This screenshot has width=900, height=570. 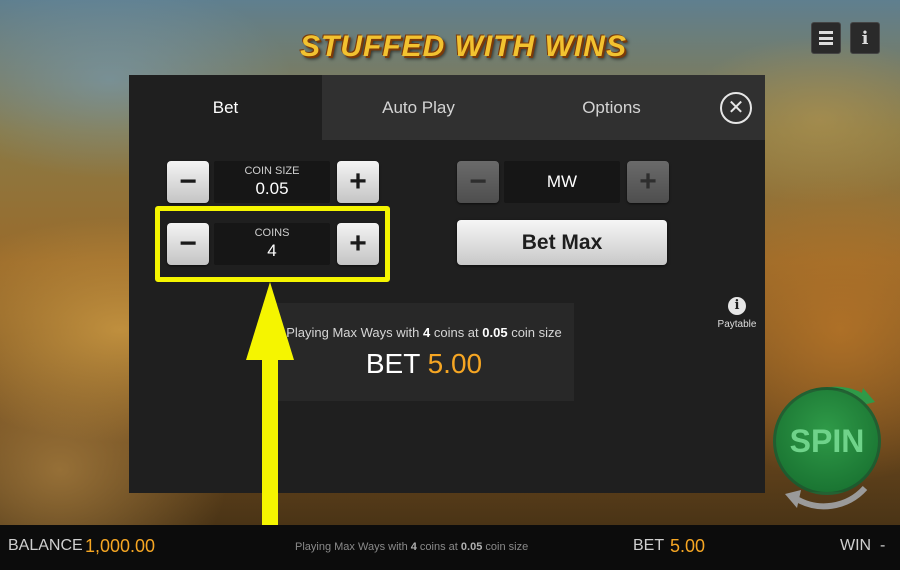 I want to click on tab-bar: Bet Auto Play Options ✕, so click(x=447, y=107).